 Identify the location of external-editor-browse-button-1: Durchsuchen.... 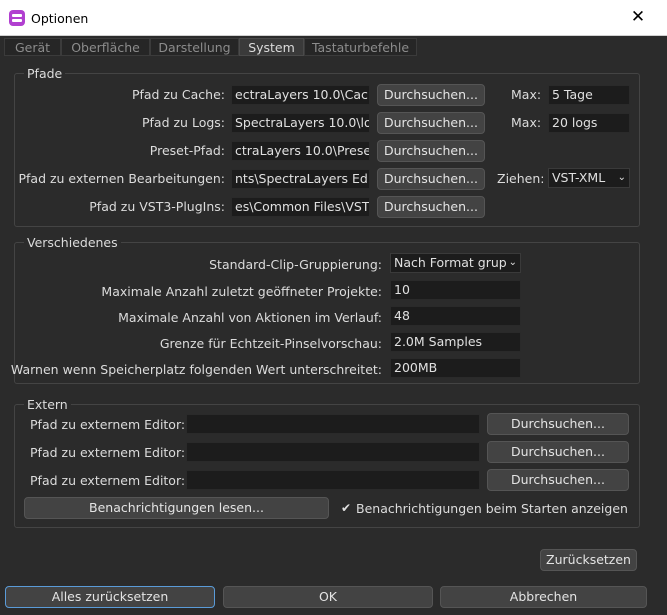
(558, 424).